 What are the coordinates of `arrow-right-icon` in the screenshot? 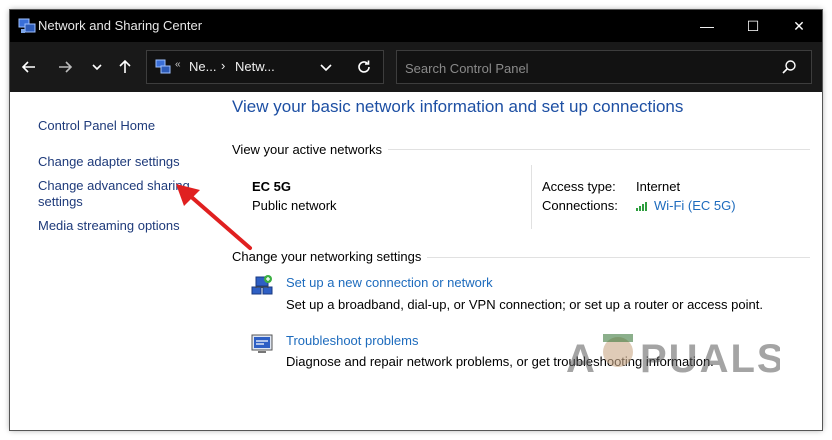 It's located at (66, 67).